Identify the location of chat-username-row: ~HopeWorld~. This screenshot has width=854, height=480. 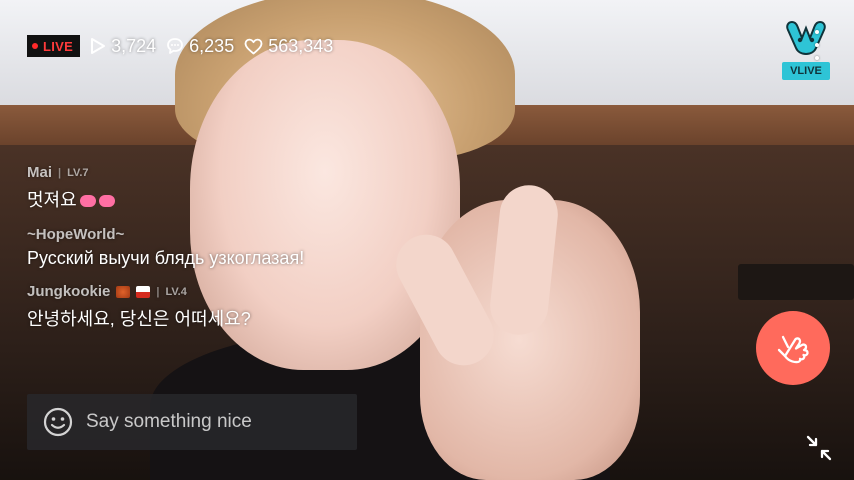
(237, 234).